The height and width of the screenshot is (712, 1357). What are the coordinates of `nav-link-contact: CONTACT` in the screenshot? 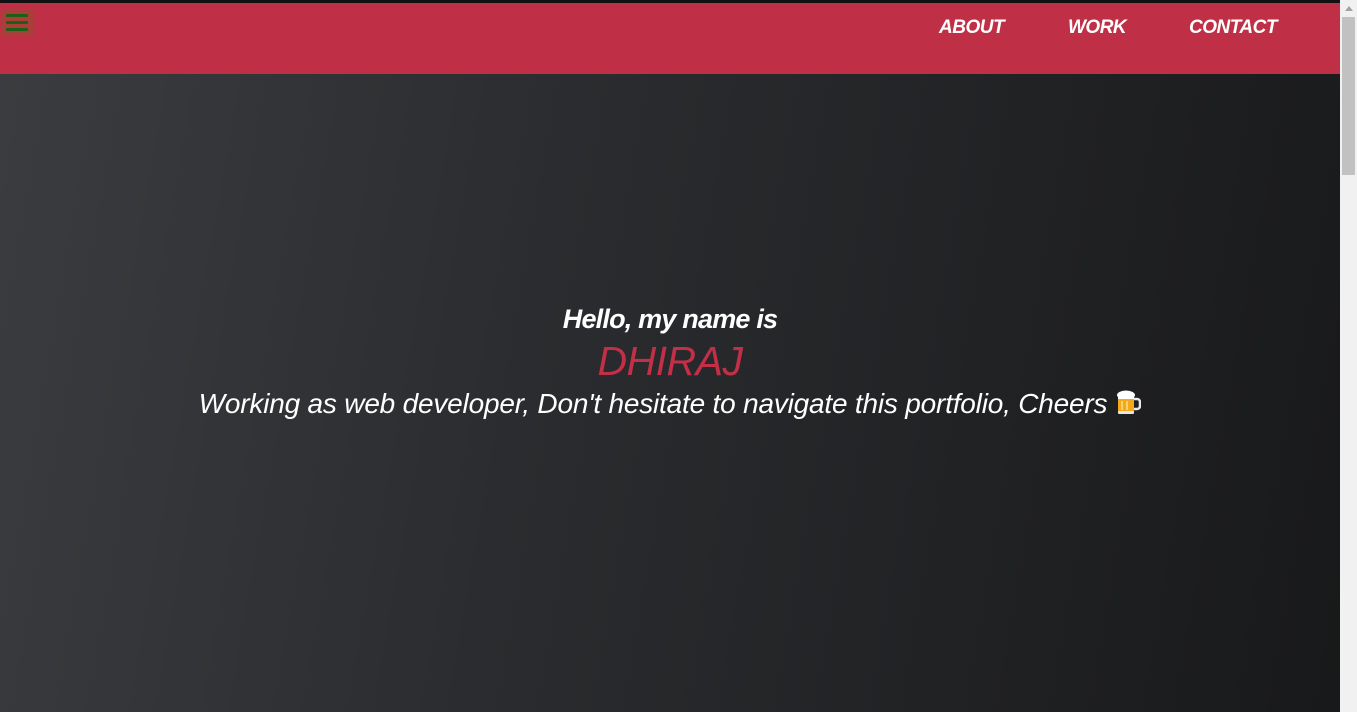 It's located at (1233, 28).